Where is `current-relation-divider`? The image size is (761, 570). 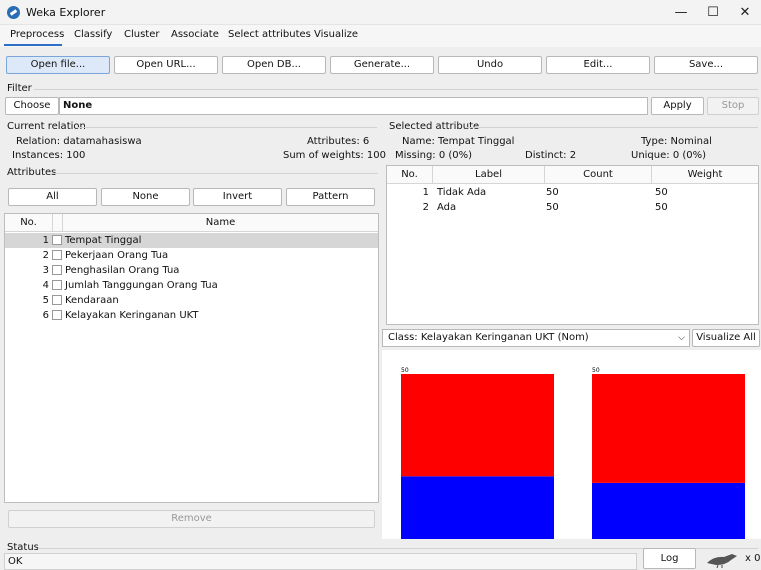
current-relation-divider is located at coordinates (227, 127).